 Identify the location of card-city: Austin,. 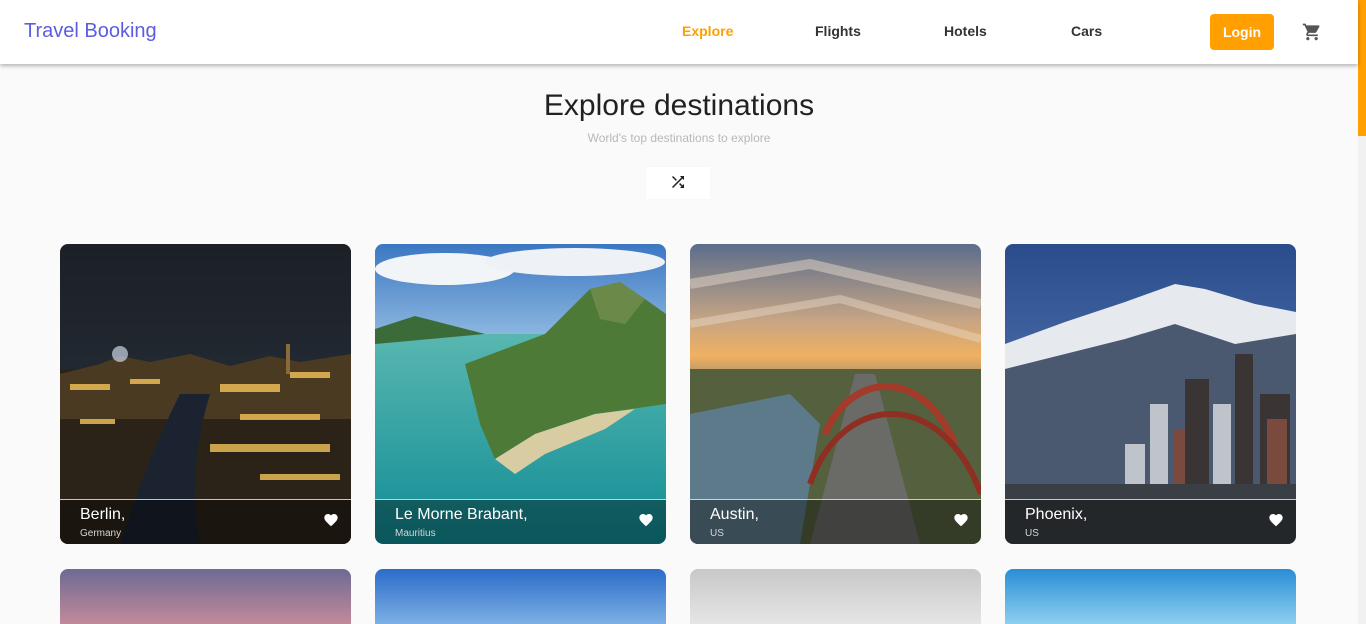
(734, 514).